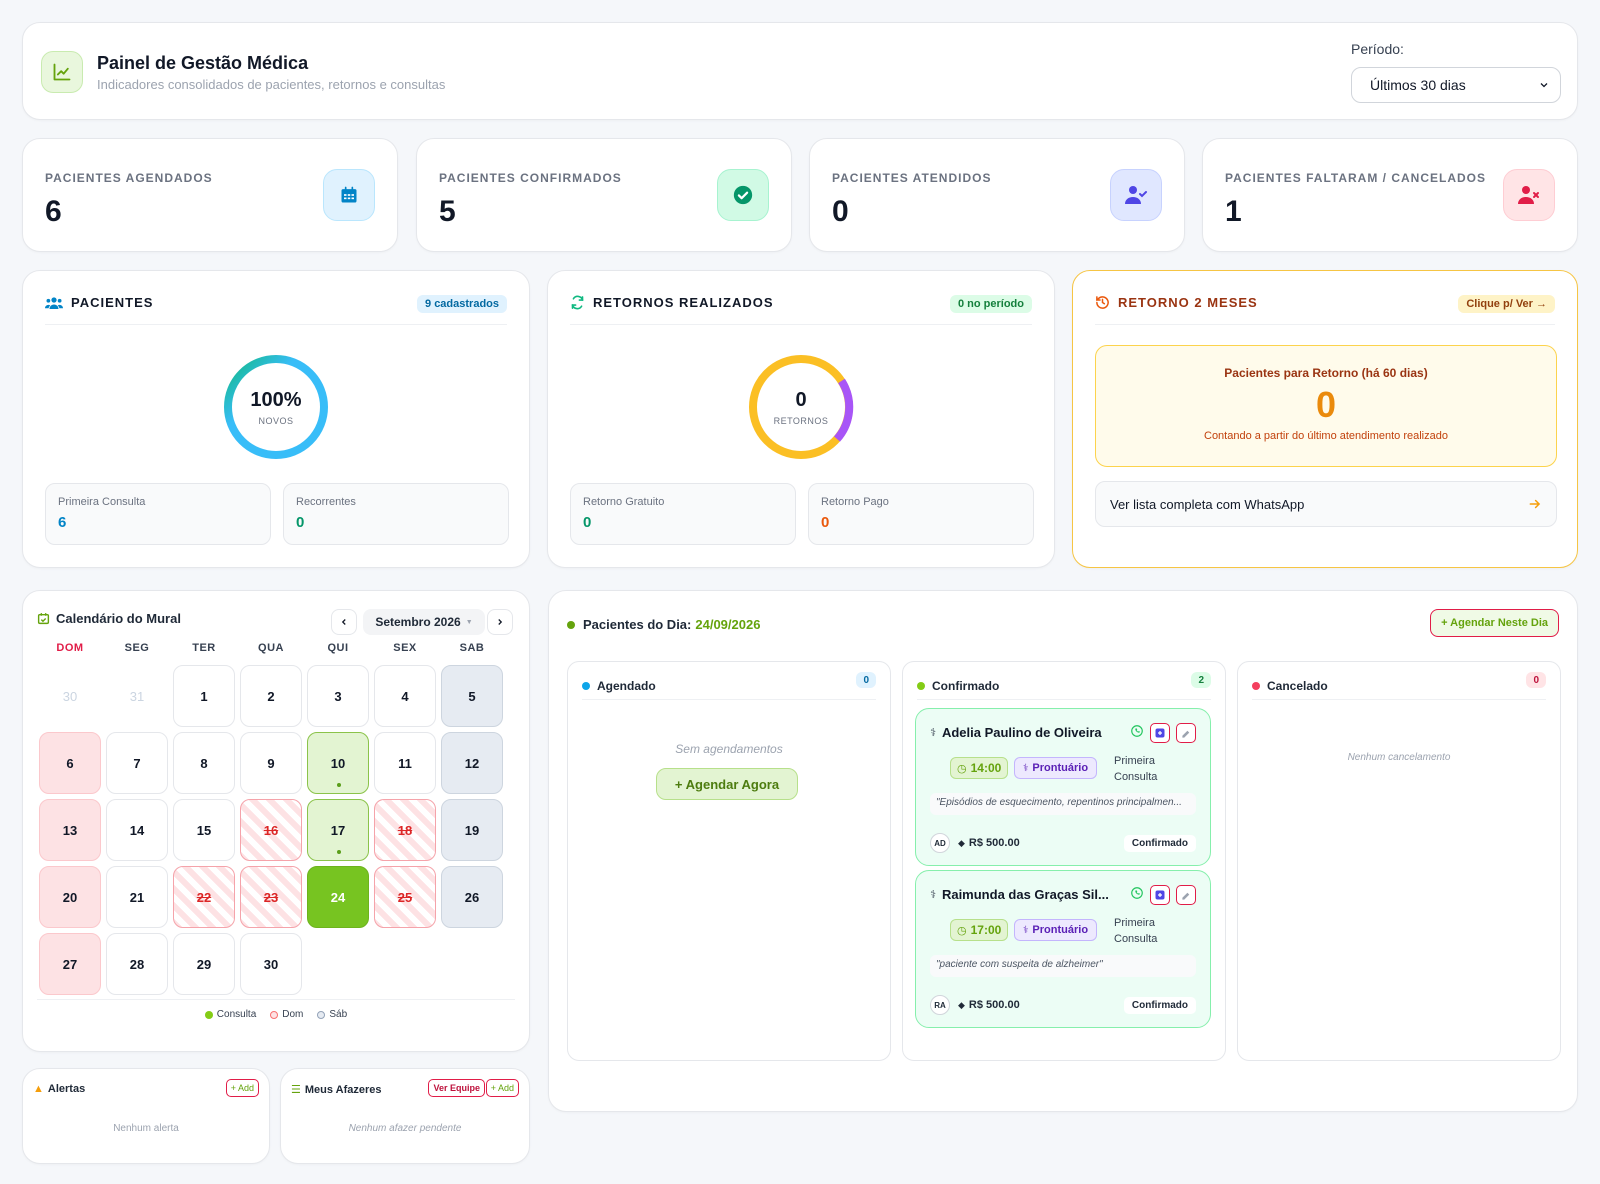 The image size is (1600, 1184). Describe the element at coordinates (271, 648) in the screenshot. I see `weekday-qua: QUA` at that location.